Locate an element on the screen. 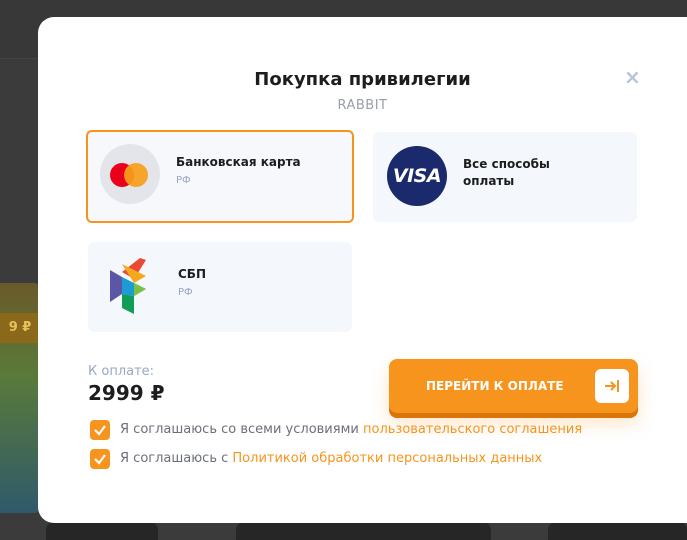  mastercard-icon is located at coordinates (130, 174).